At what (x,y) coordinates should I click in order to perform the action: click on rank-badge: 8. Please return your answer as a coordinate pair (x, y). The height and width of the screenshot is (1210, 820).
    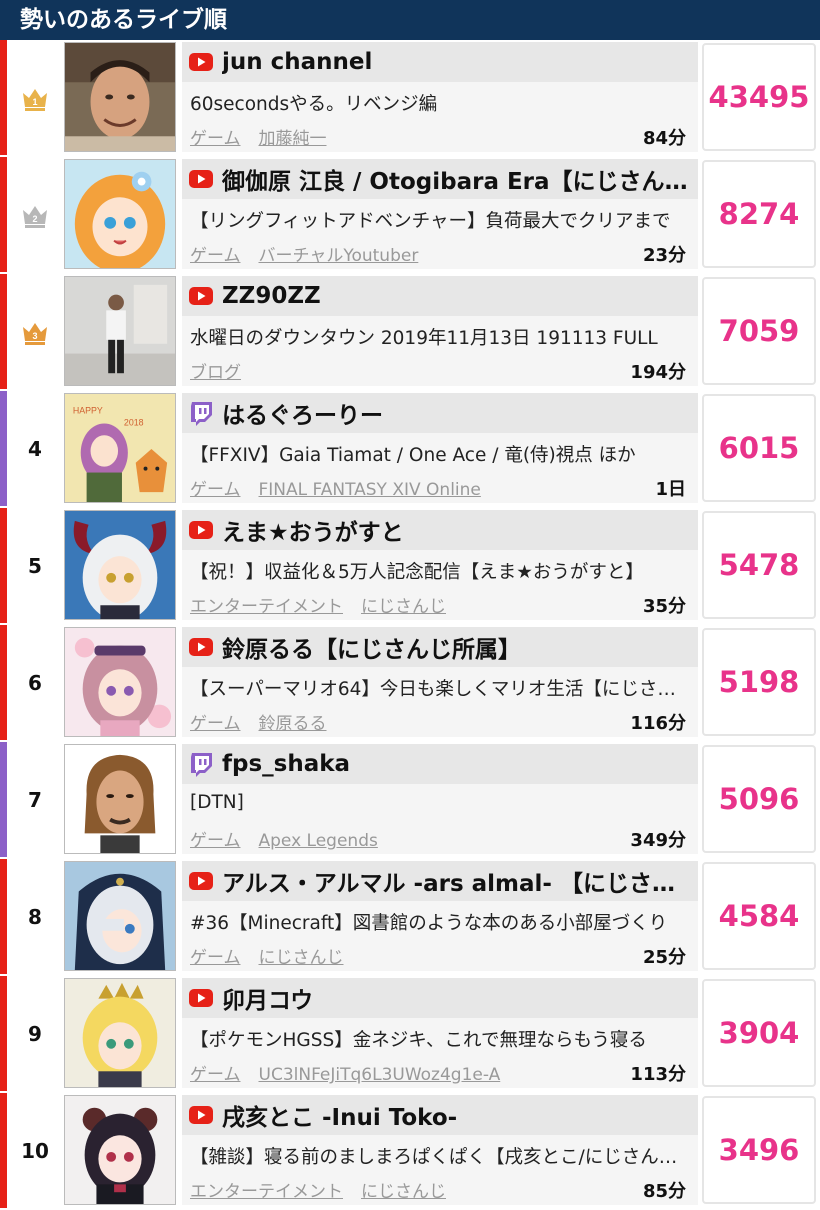
    Looking at the image, I should click on (35, 916).